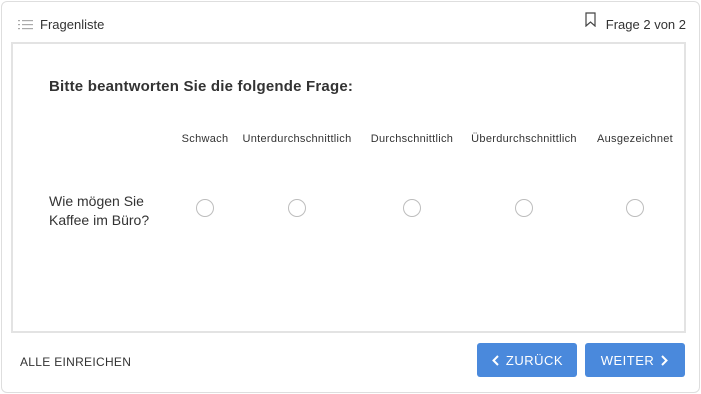  What do you see at coordinates (297, 208) in the screenshot?
I see `radio-unterdurchschnittlich` at bounding box center [297, 208].